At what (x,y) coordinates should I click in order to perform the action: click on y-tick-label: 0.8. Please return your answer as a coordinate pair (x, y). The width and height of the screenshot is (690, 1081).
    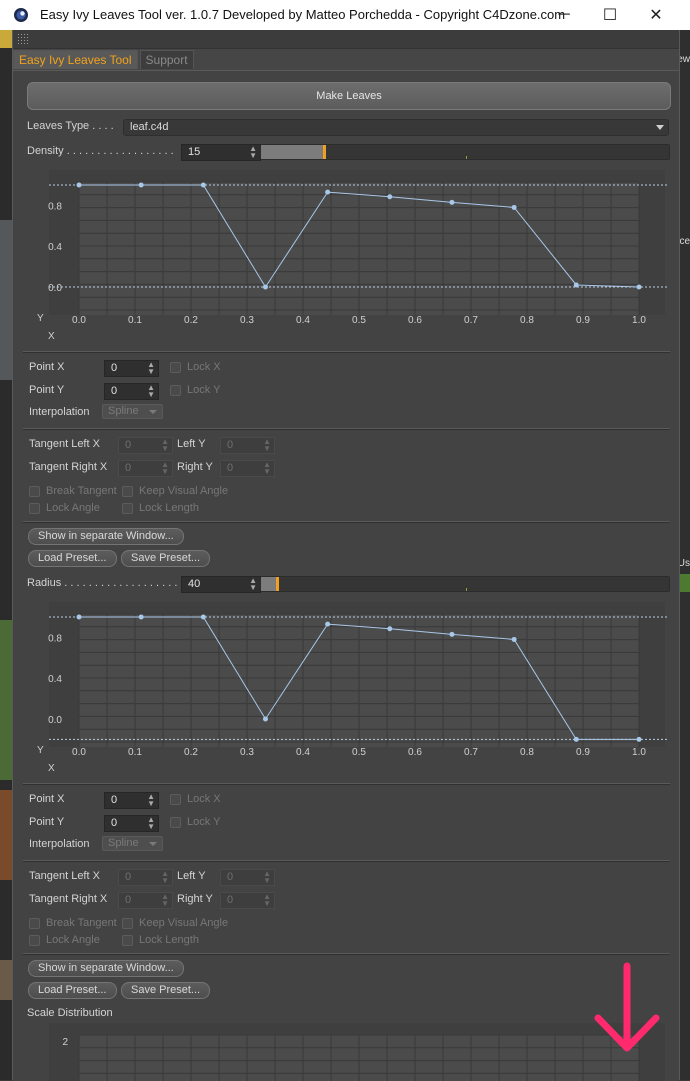
    Looking at the image, I should click on (55, 206).